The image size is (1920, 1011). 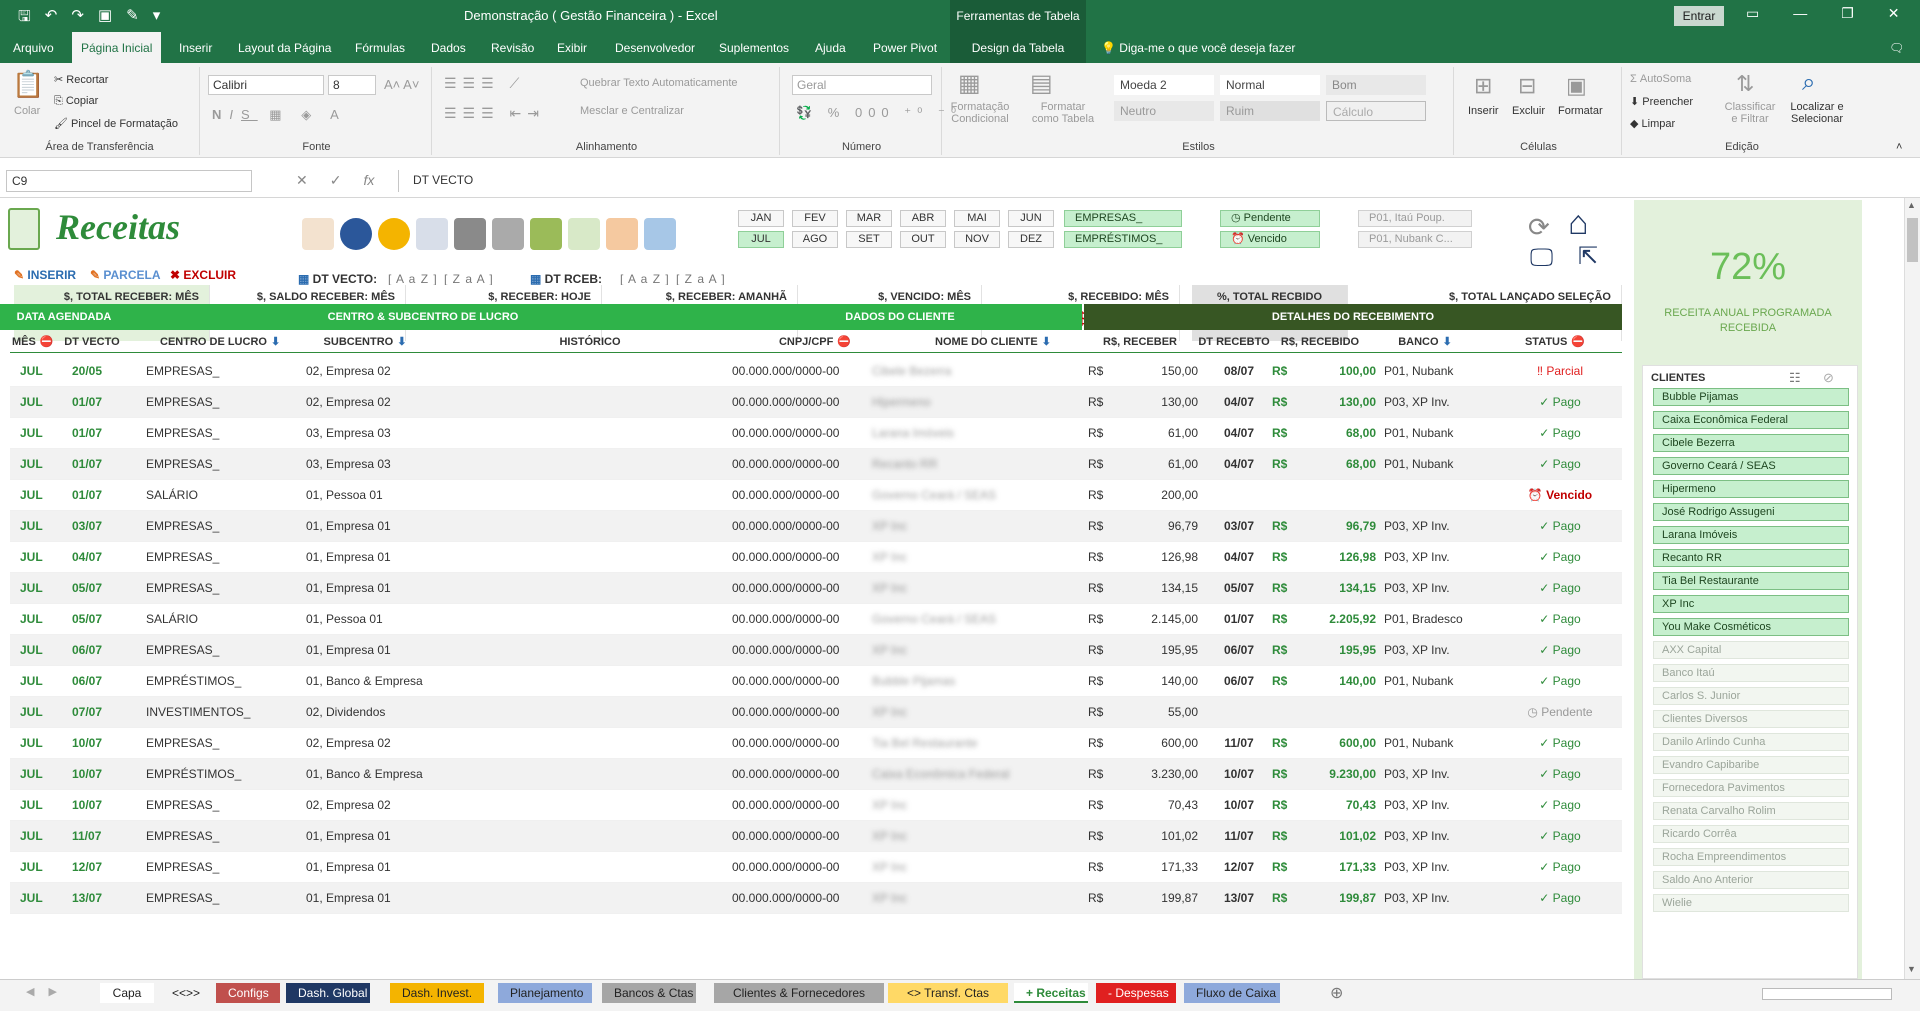 What do you see at coordinates (1661, 101) in the screenshot?
I see `fill-button: ⬇ Preencher` at bounding box center [1661, 101].